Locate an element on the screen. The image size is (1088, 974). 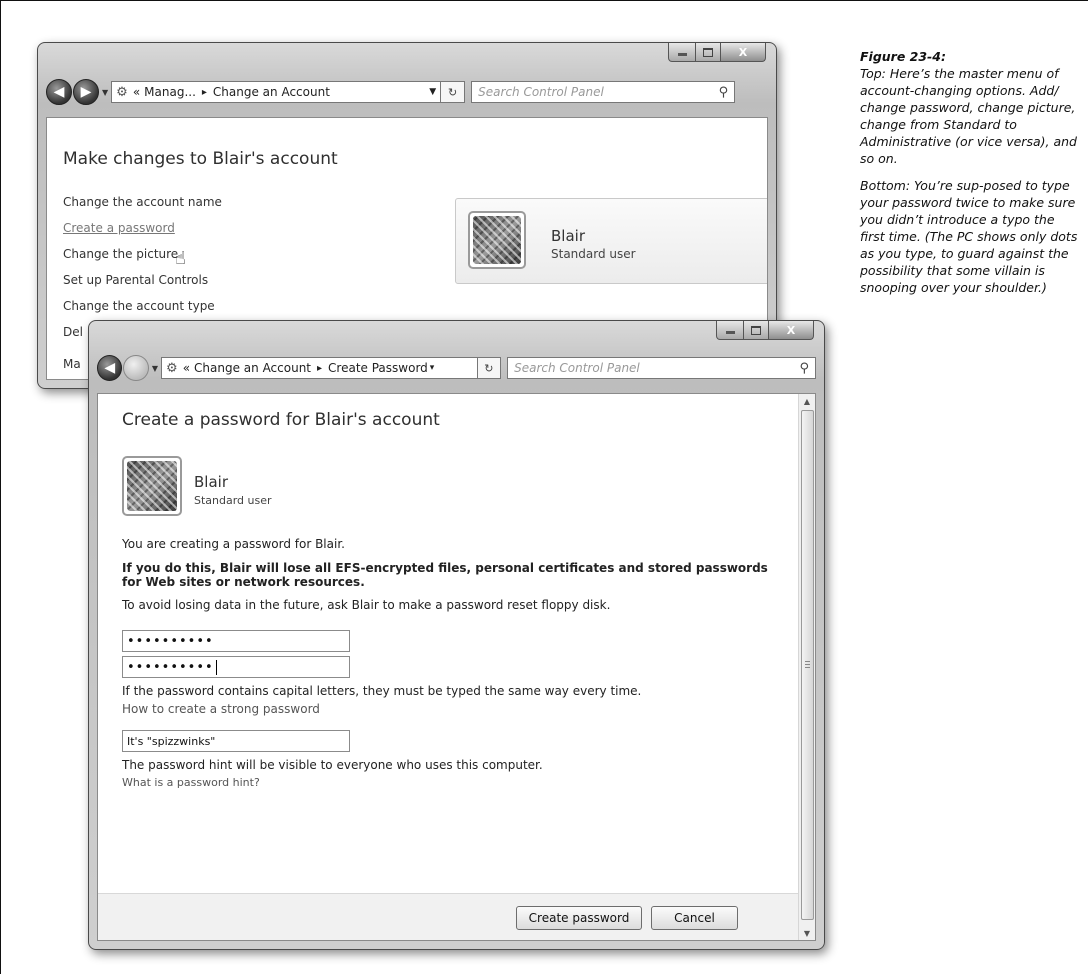
scroll-up-icon: ▲ is located at coordinates (807, 401).